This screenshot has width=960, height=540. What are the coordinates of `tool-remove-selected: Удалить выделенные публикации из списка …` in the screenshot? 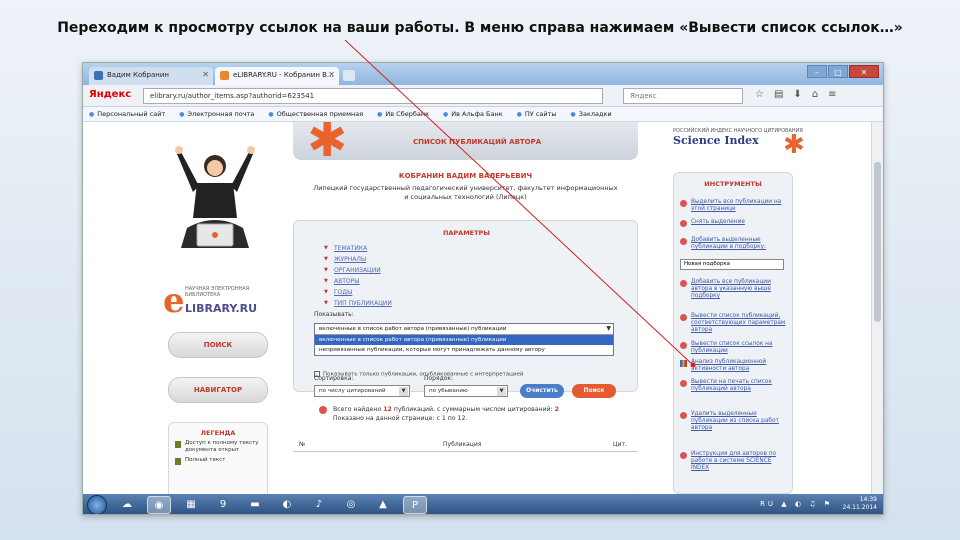 It's located at (735, 421).